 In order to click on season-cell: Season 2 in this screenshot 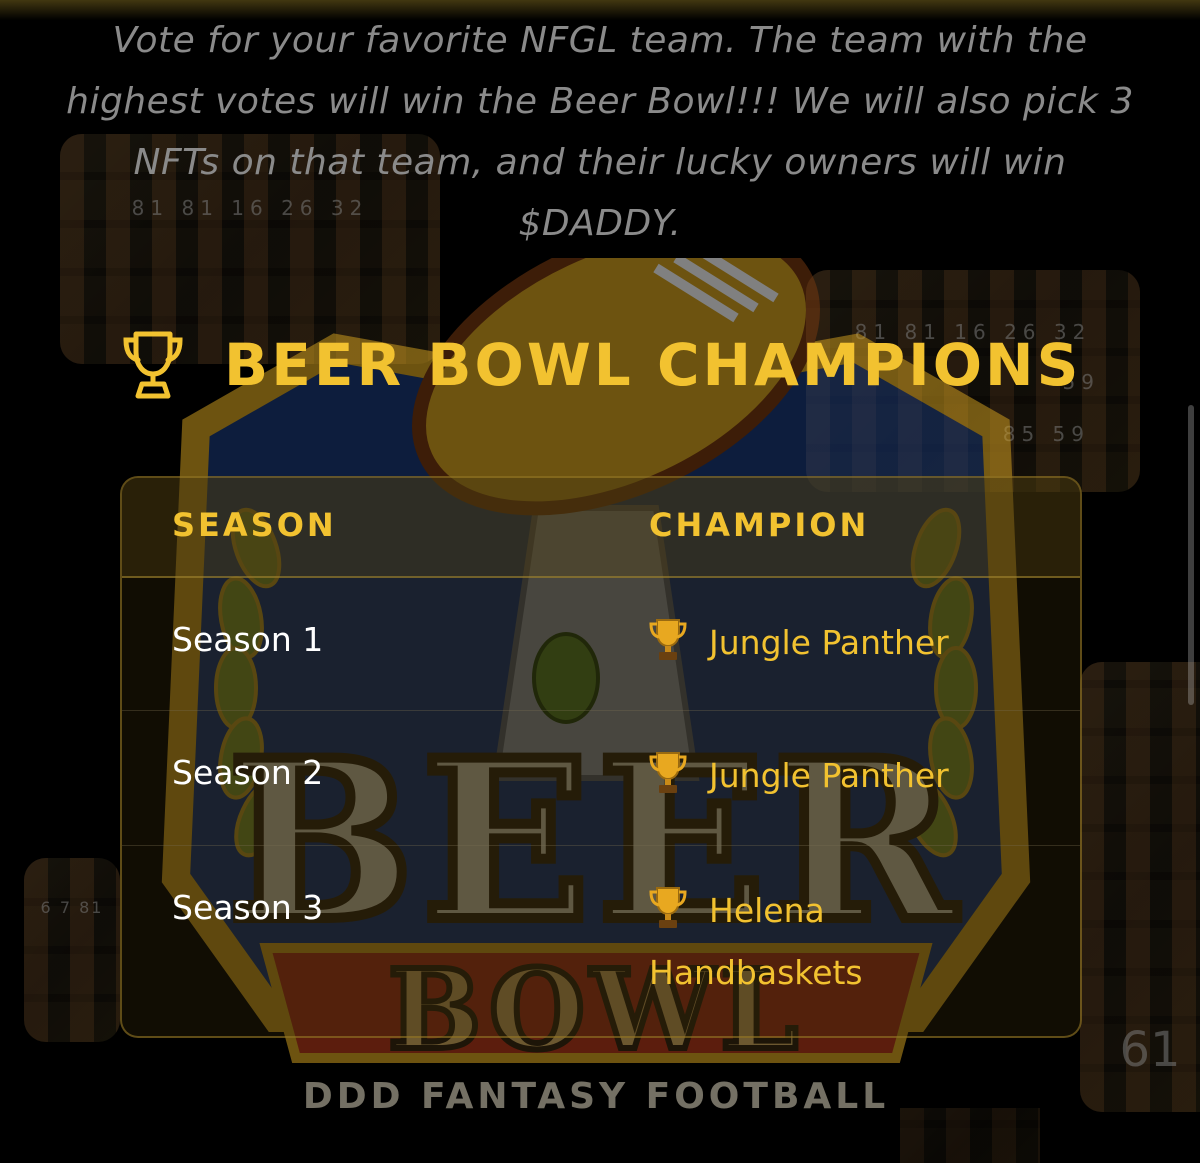, I will do `click(248, 772)`.